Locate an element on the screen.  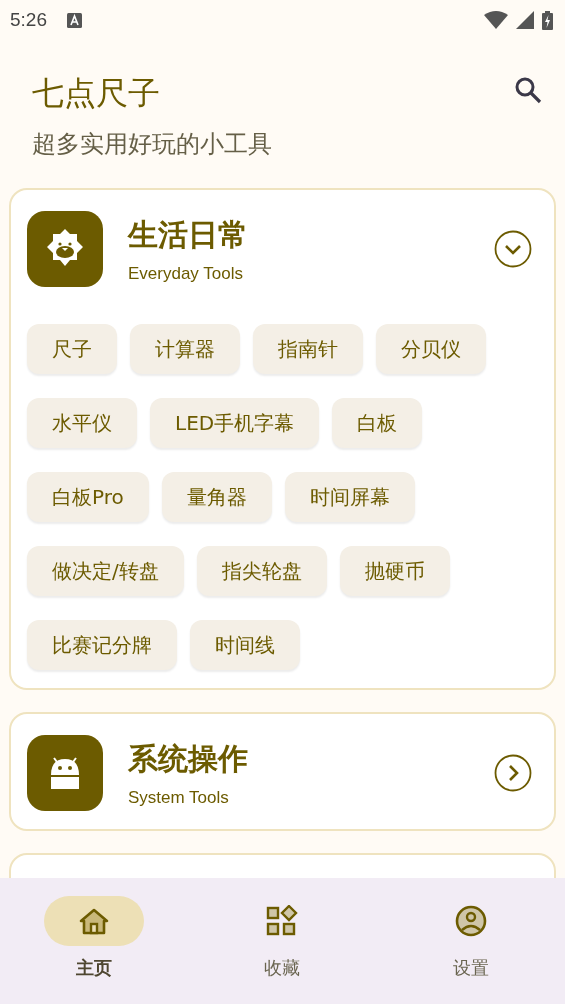
tool-chip: 计算器 is located at coordinates (185, 349).